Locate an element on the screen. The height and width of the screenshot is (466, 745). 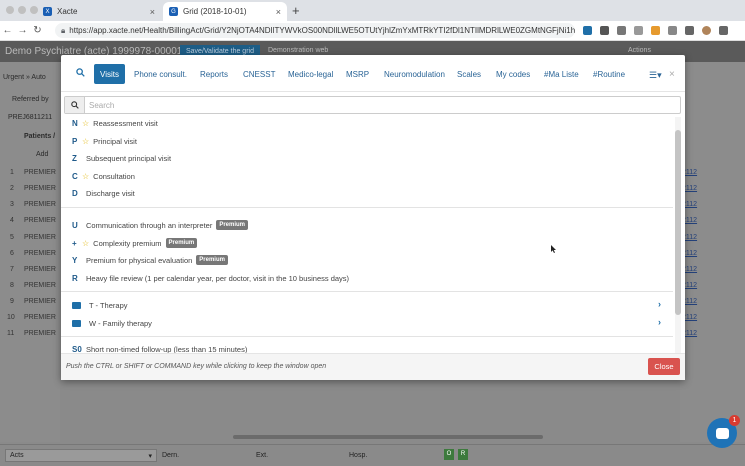
reload-icon: ↻ is located at coordinates (37, 30).